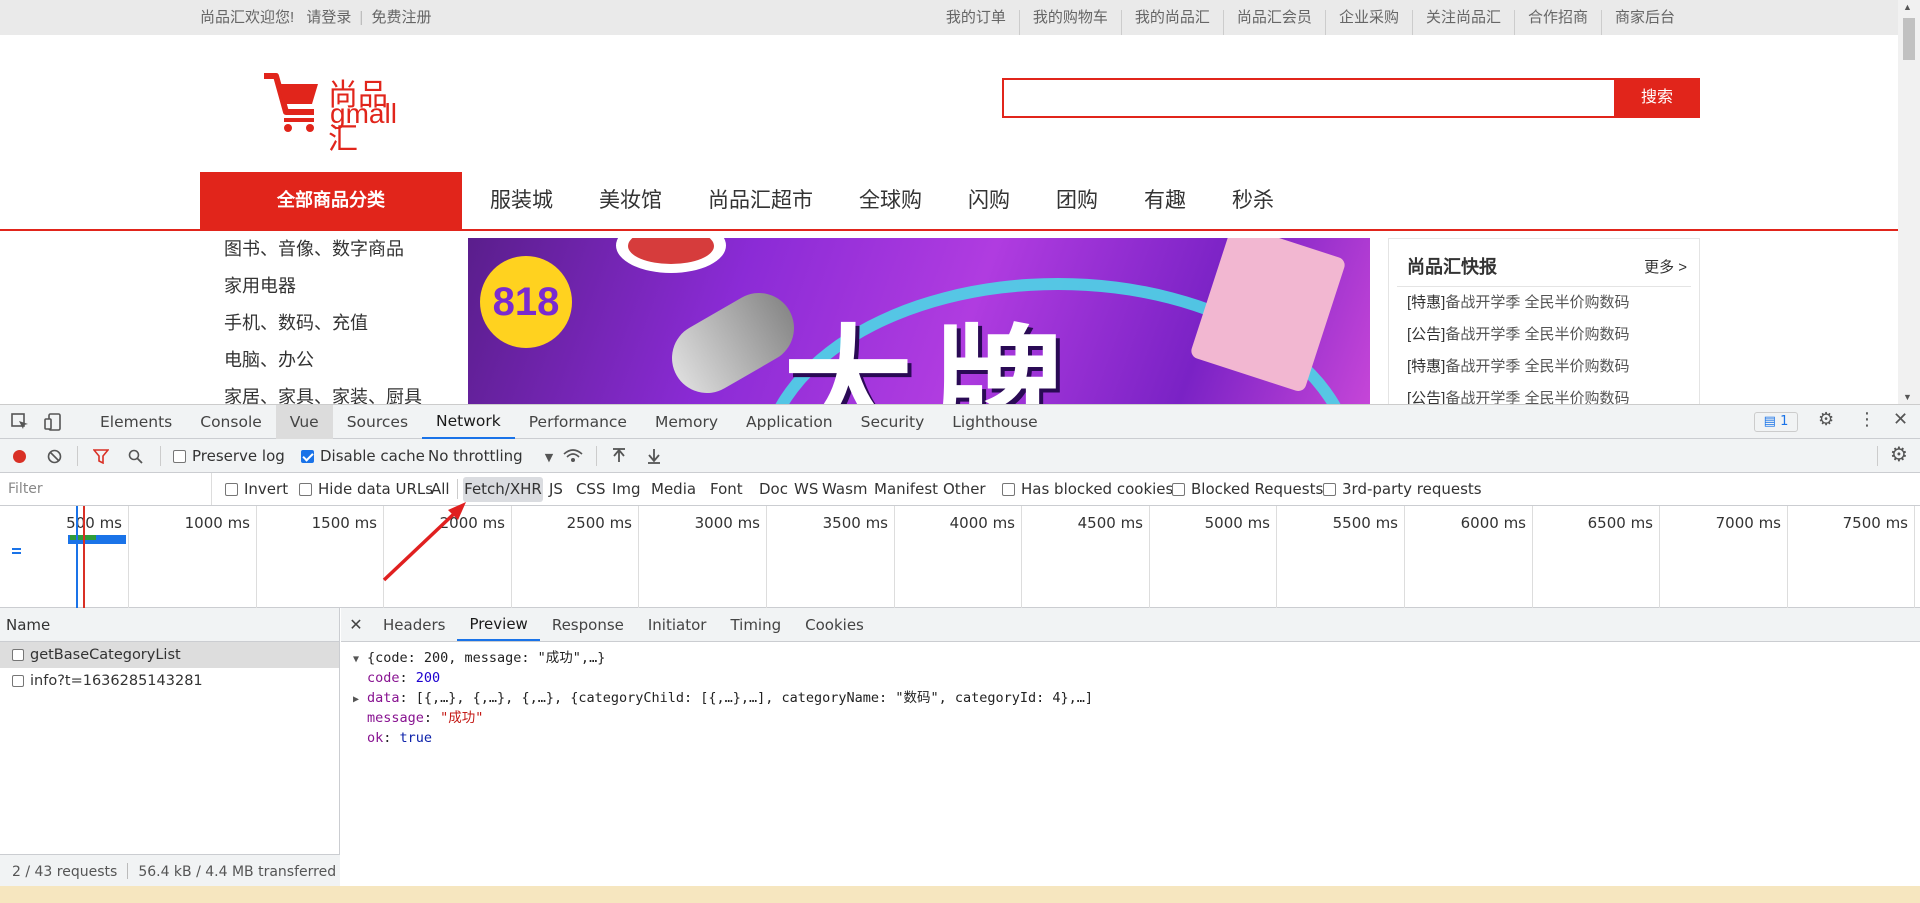 The height and width of the screenshot is (903, 1920). What do you see at coordinates (54, 456) in the screenshot?
I see `clear-icon` at bounding box center [54, 456].